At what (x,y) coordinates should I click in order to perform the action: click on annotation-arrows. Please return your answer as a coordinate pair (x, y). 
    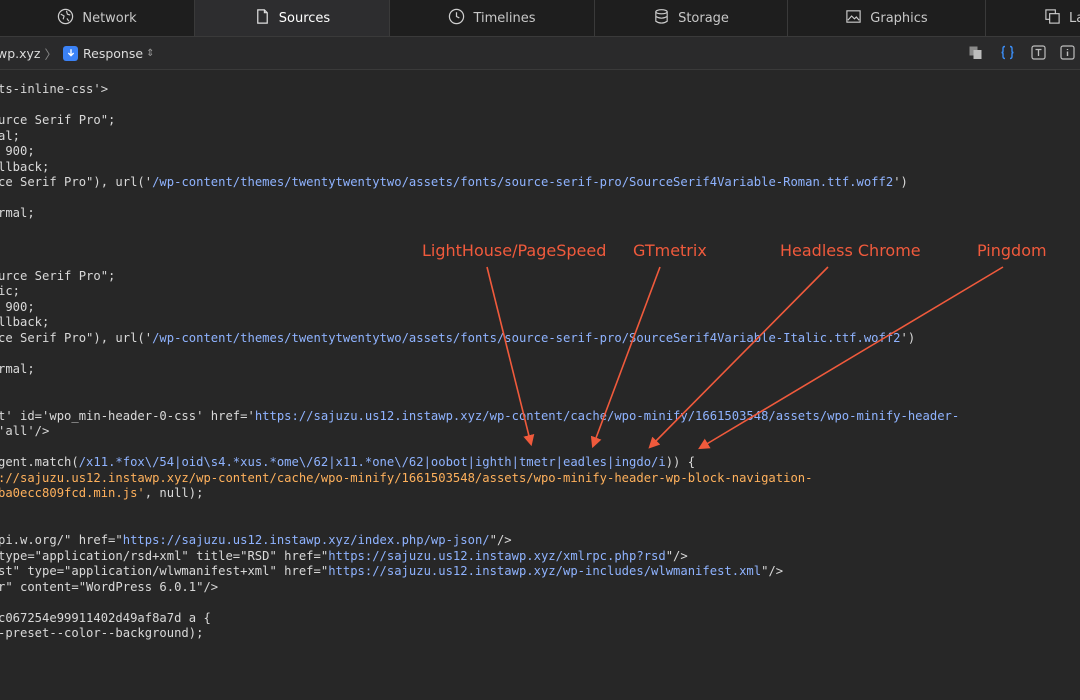
    Looking at the image, I should click on (745, 358).